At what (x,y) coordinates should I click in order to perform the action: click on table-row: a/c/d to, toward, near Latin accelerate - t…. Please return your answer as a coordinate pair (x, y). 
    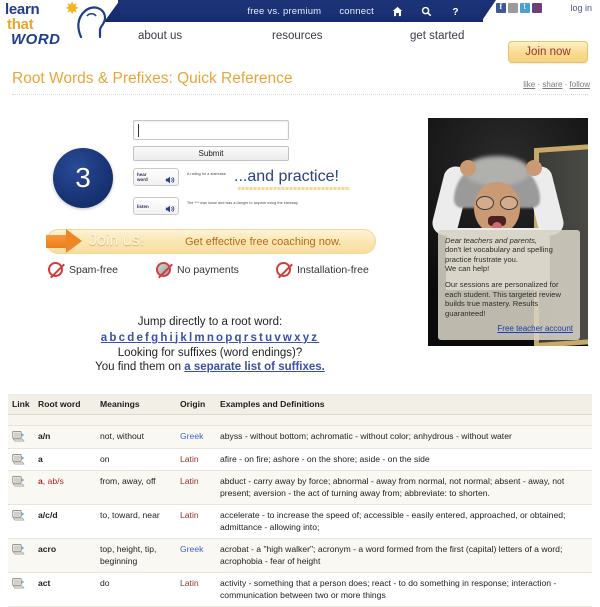
    Looking at the image, I should click on (300, 521).